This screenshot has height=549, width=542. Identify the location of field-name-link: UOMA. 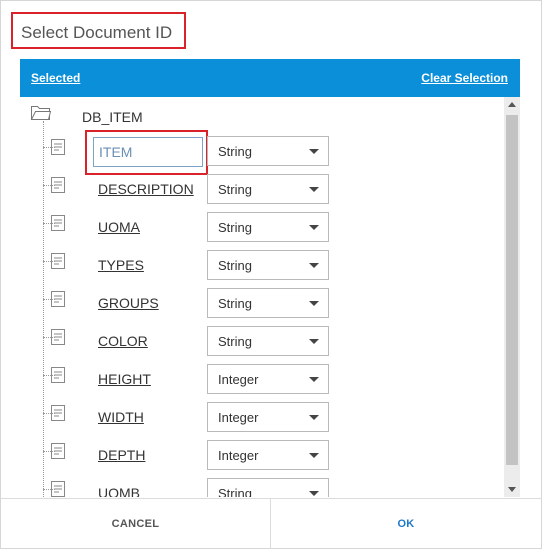
(119, 227).